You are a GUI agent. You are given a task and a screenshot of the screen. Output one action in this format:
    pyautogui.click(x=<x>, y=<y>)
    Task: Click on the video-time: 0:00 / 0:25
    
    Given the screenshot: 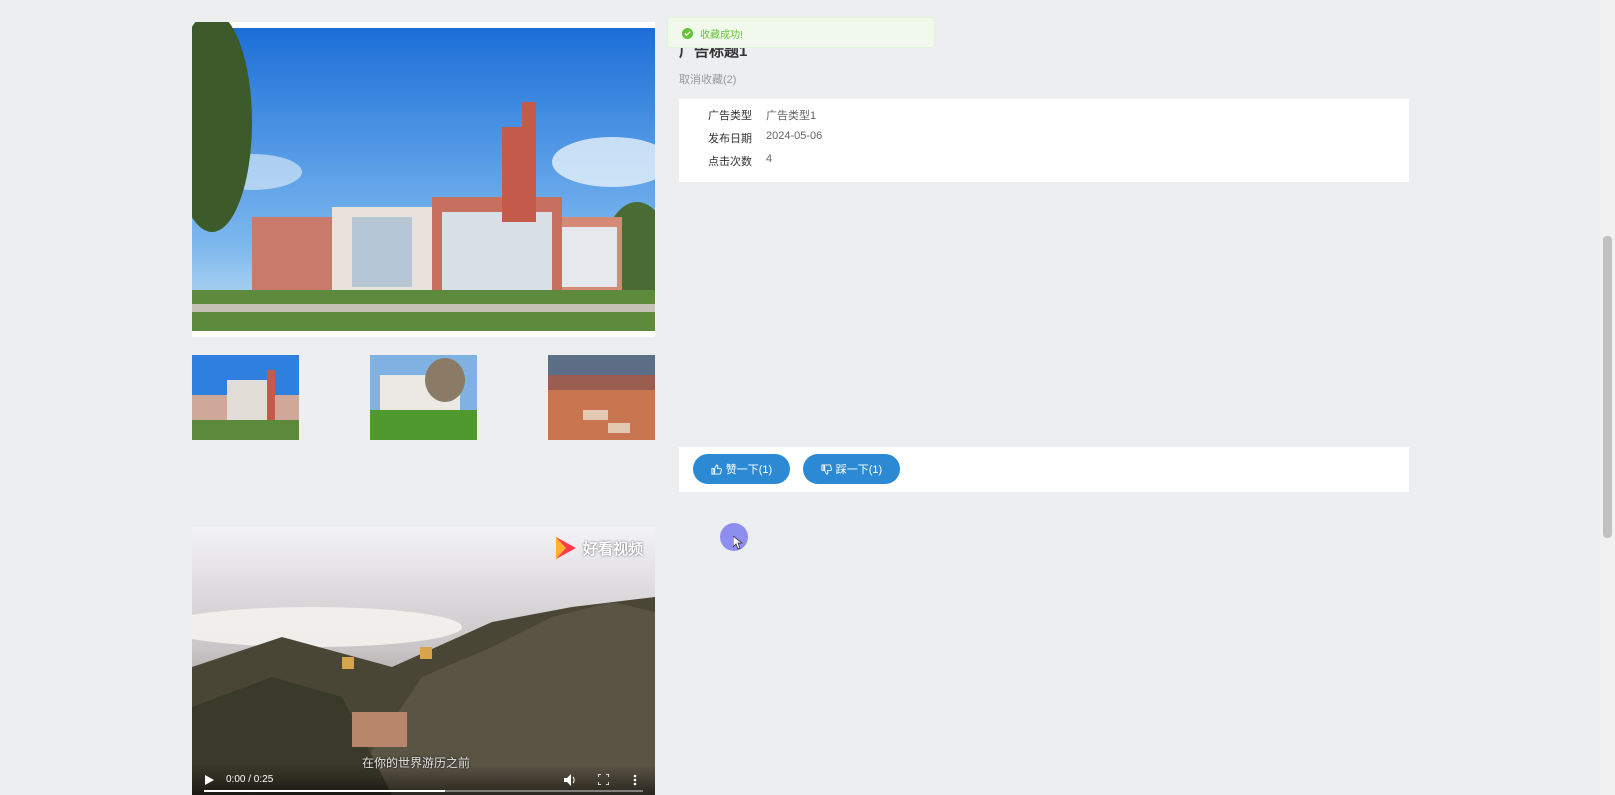 What is the action you would take?
    pyautogui.click(x=250, y=779)
    